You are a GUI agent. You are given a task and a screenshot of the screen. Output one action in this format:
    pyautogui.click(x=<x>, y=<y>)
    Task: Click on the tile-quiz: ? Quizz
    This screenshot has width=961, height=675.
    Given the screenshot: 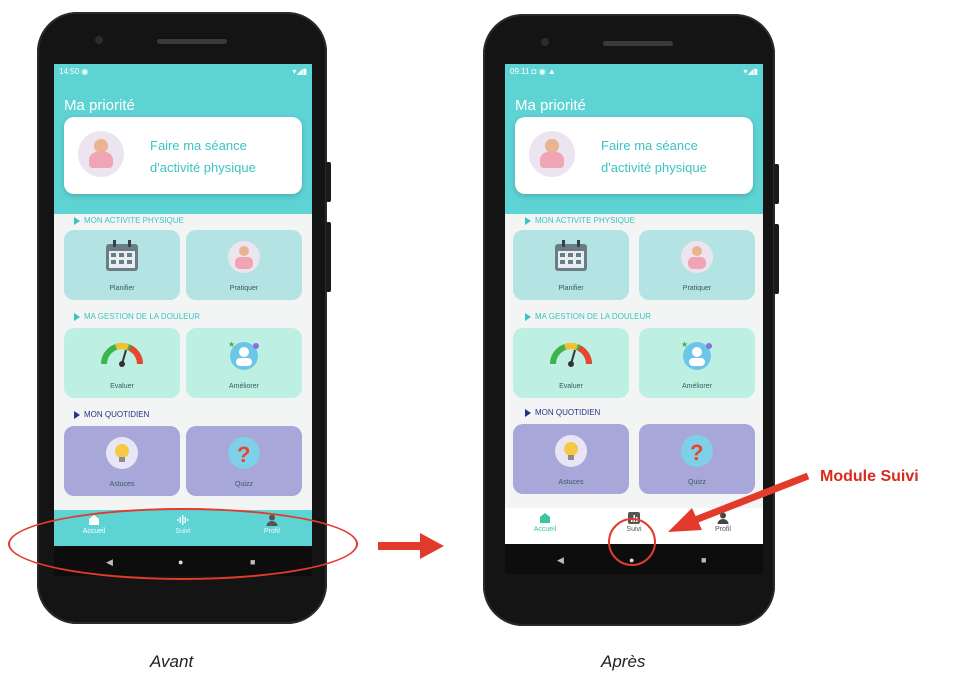 What is the action you would take?
    pyautogui.click(x=244, y=461)
    